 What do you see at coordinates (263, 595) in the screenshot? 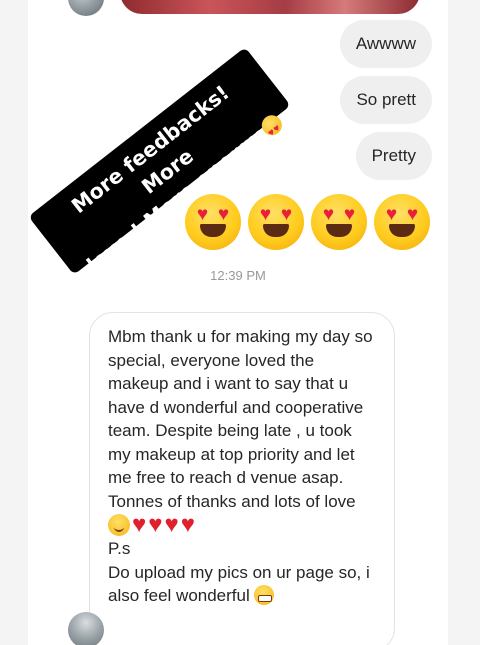
I see `grimacing-emoji-icon` at bounding box center [263, 595].